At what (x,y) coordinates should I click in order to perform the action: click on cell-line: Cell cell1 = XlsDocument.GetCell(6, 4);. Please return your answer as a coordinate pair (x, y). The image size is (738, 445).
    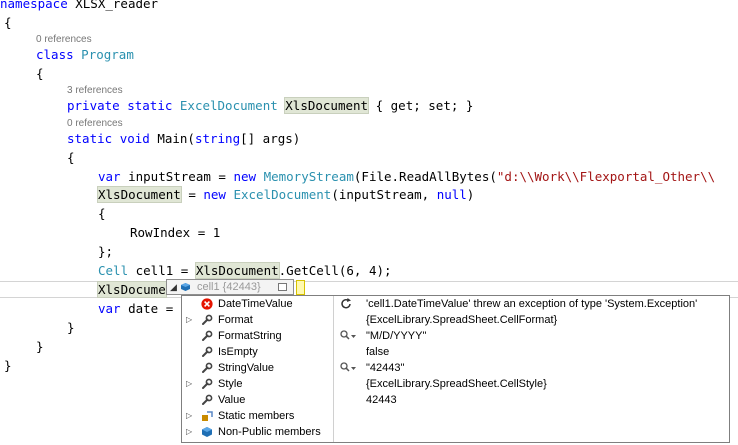
    Looking at the image, I should click on (245, 270).